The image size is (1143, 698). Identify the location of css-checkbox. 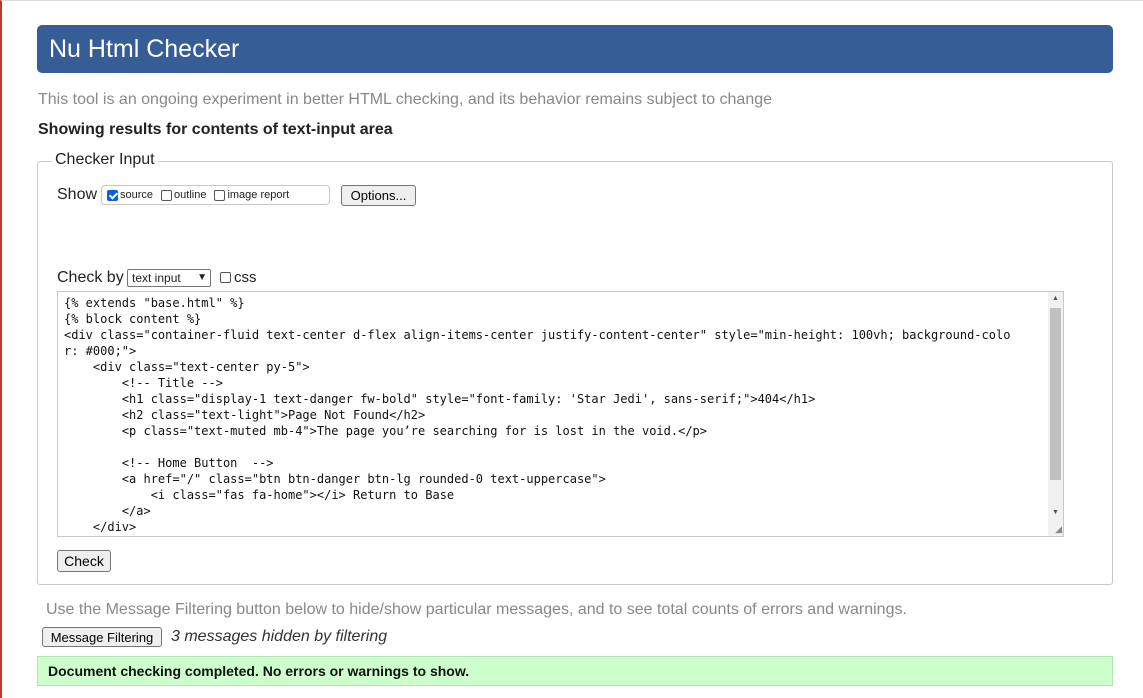
(225, 277).